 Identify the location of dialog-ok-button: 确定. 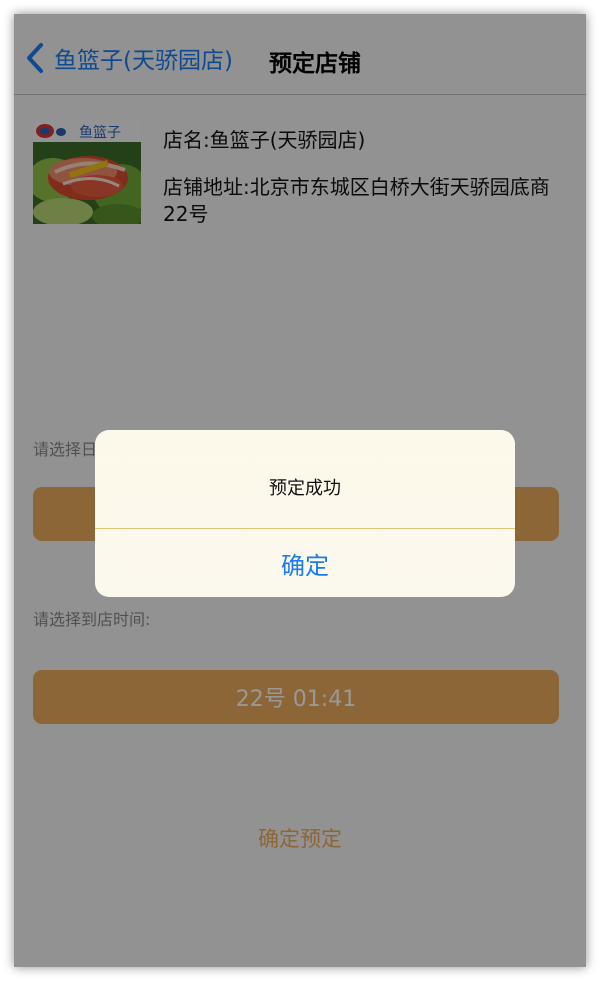
(305, 563).